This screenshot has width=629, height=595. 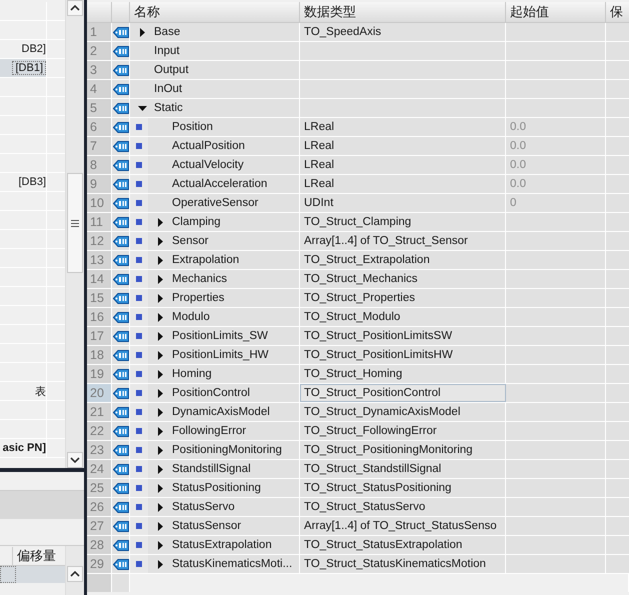 I want to click on scroll-down-icon, so click(x=75, y=460).